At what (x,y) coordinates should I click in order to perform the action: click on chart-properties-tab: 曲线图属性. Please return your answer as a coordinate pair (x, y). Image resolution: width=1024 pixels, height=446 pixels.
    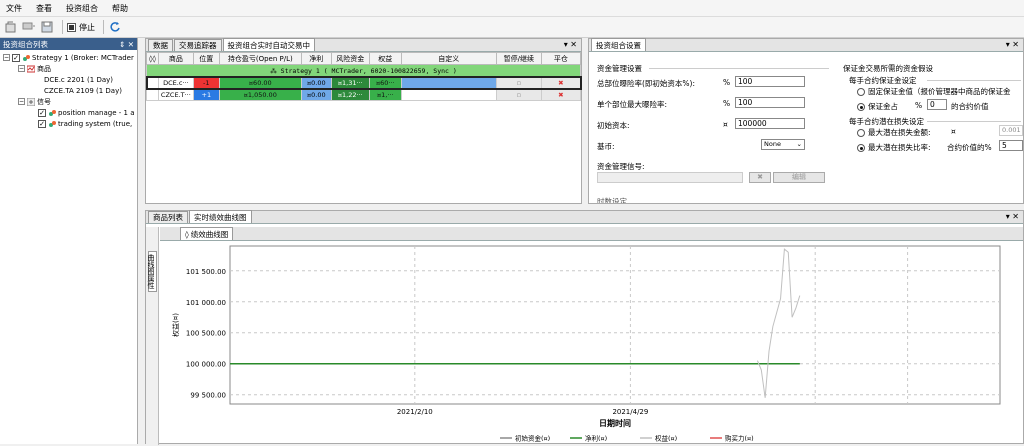
    Looking at the image, I should click on (152, 271).